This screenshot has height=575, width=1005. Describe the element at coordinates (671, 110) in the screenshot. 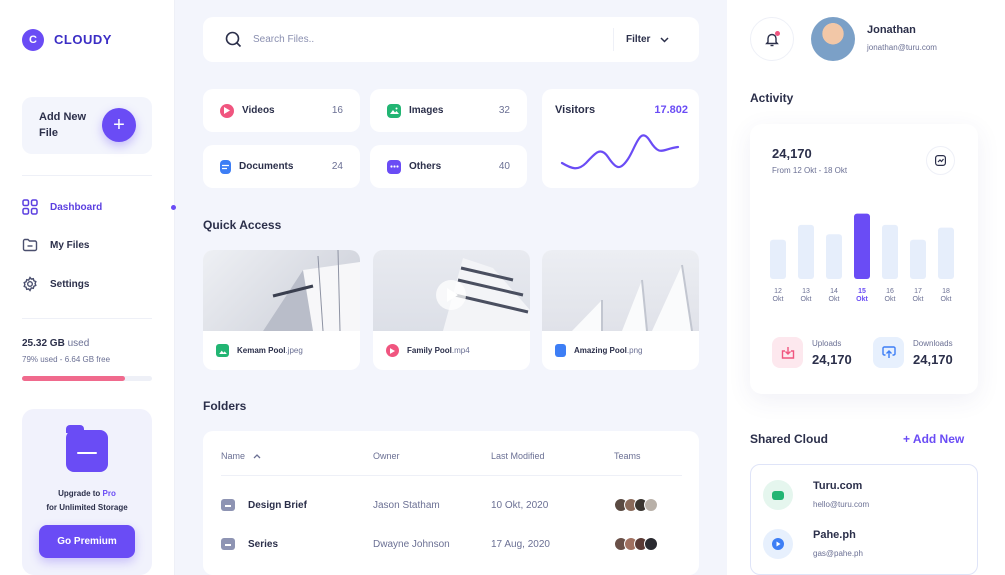

I see `visitors-value: 17.802` at that location.